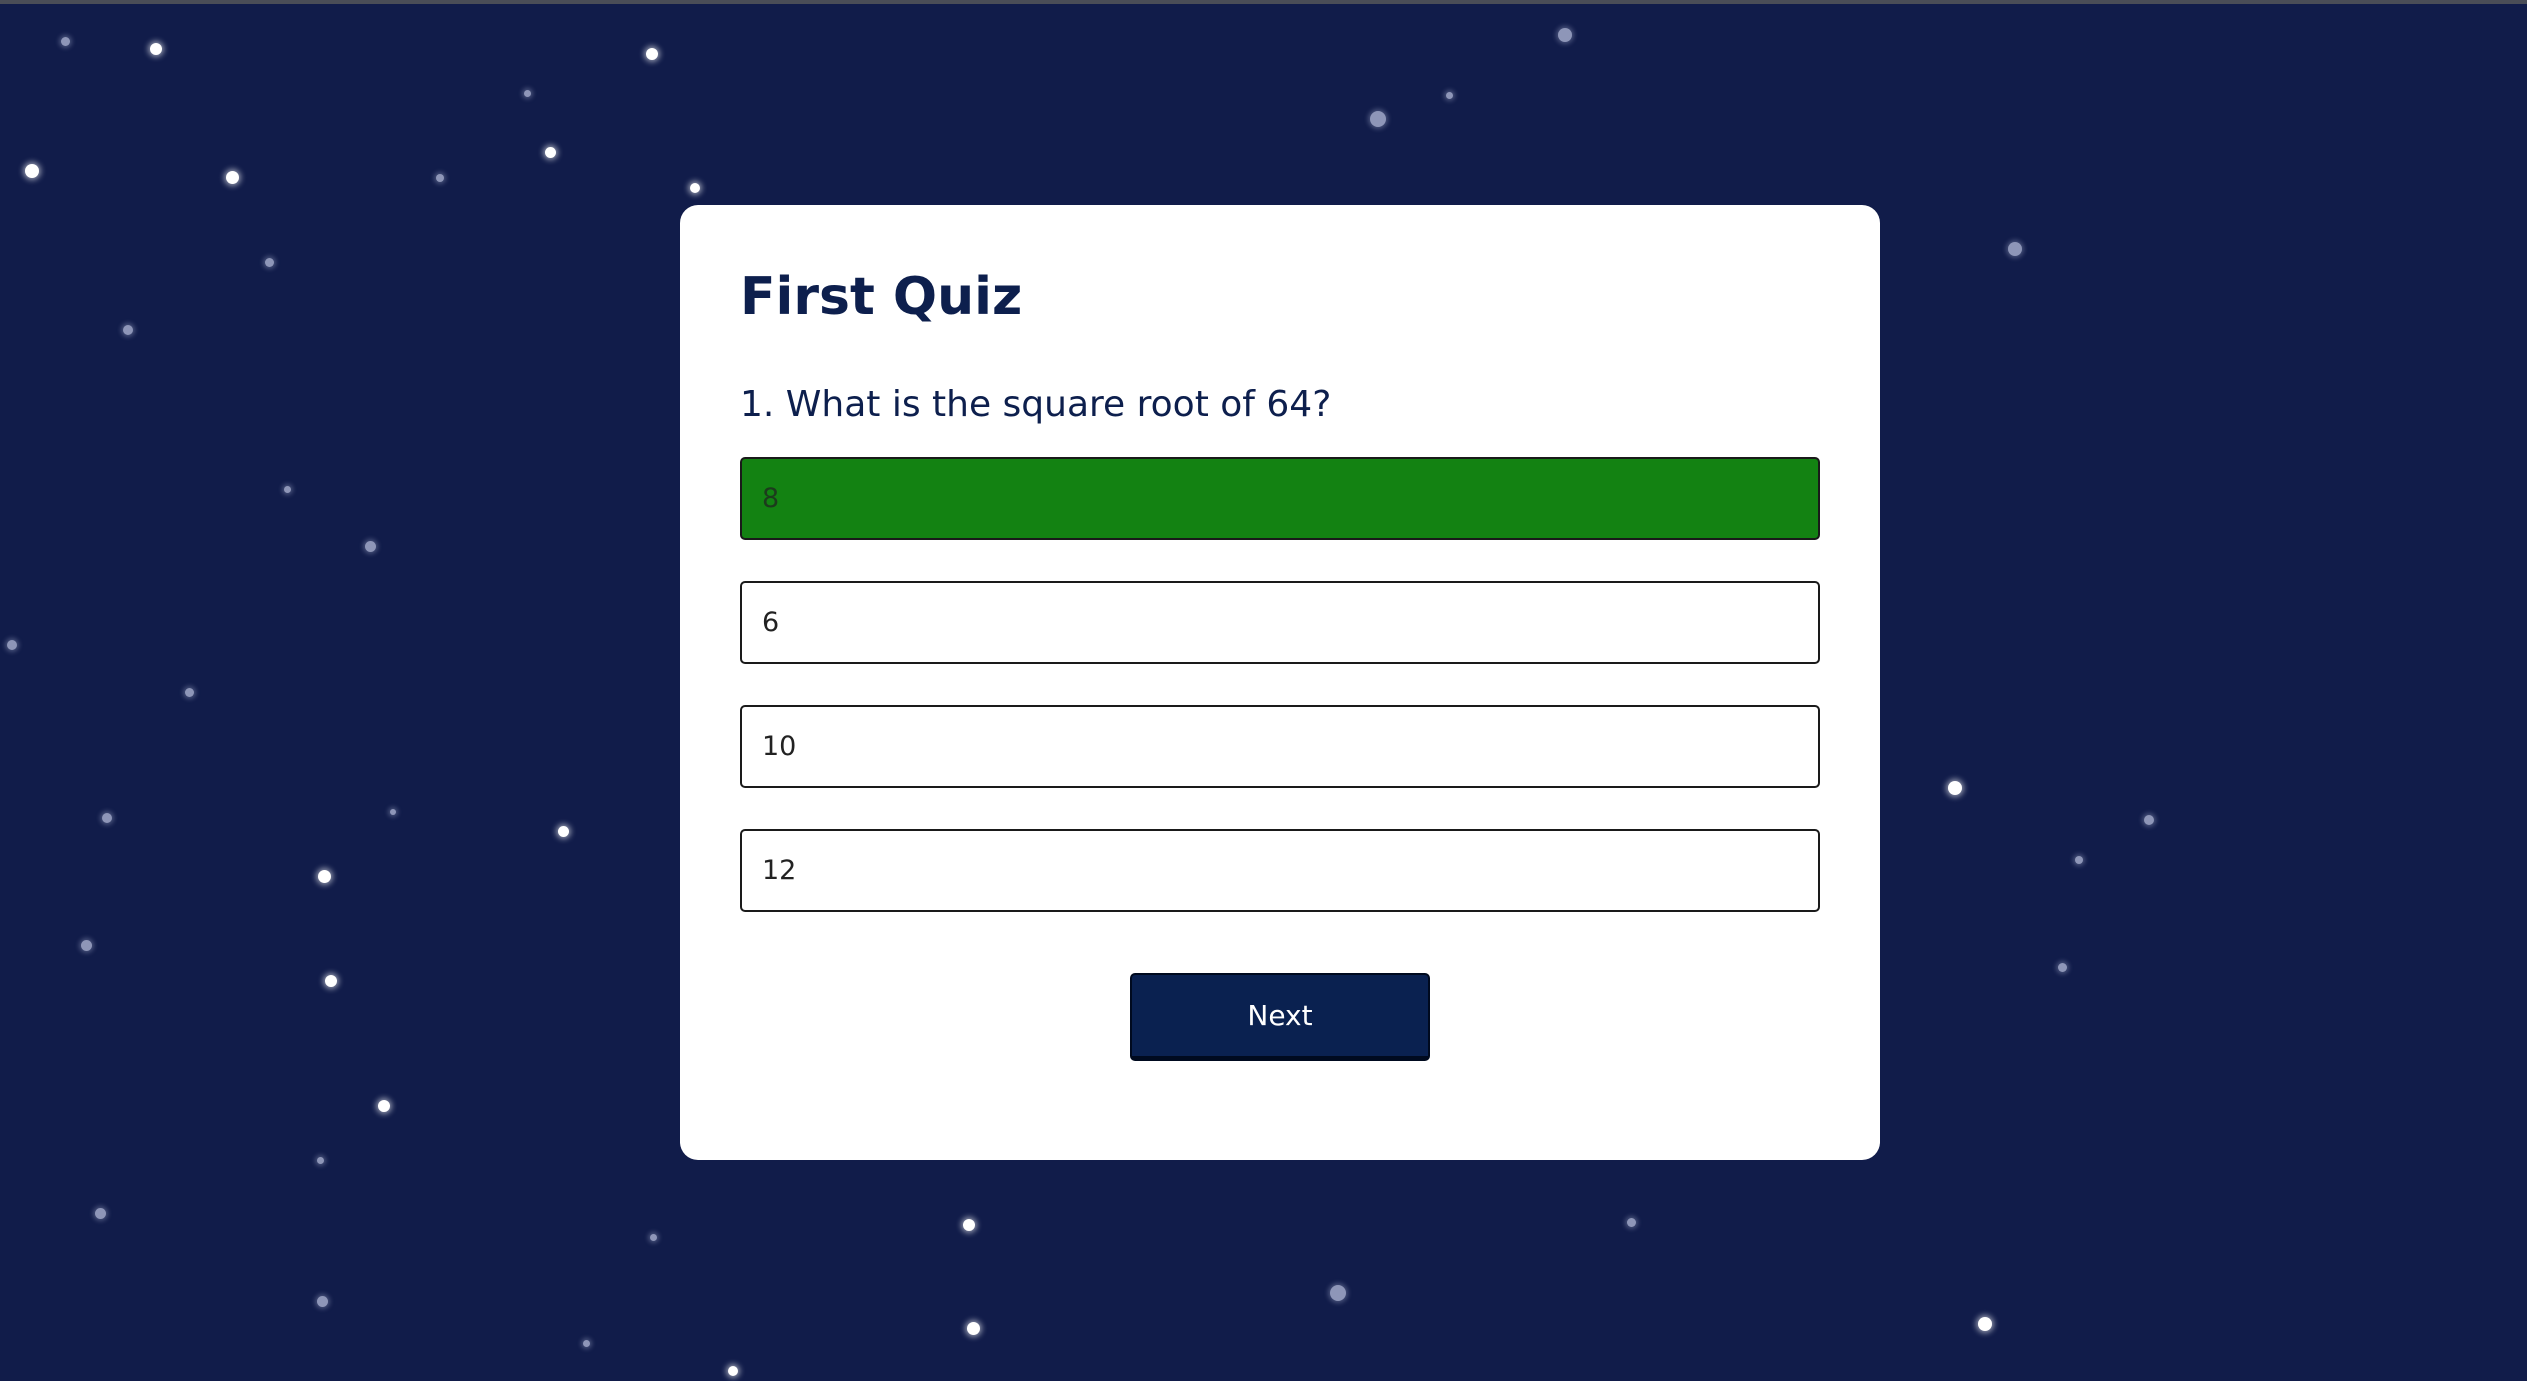 This screenshot has height=1381, width=2527. Describe the element at coordinates (771, 622) in the screenshot. I see `answer-label: 6` at that location.